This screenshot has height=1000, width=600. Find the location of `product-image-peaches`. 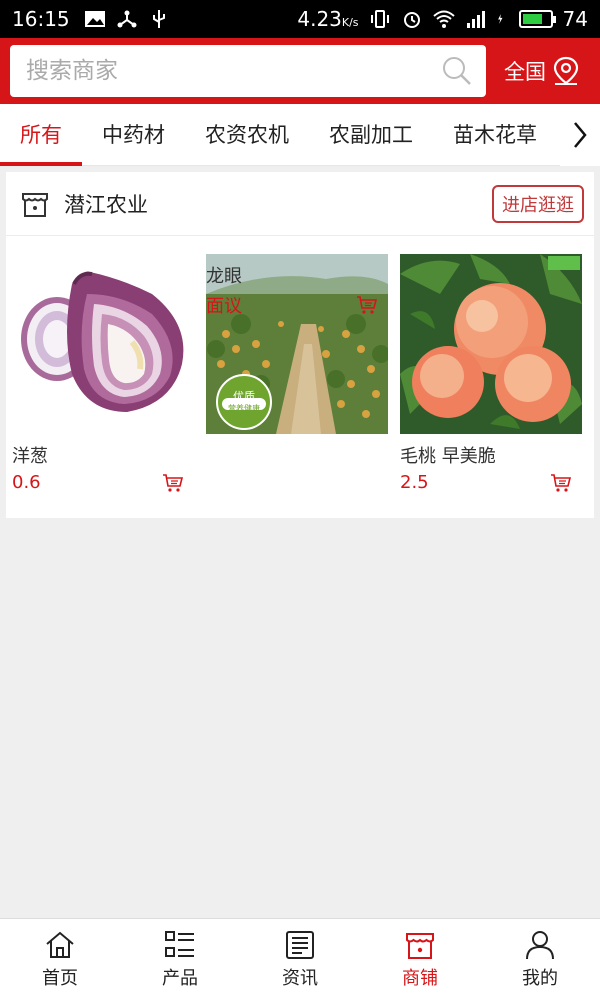

product-image-peaches is located at coordinates (491, 344).